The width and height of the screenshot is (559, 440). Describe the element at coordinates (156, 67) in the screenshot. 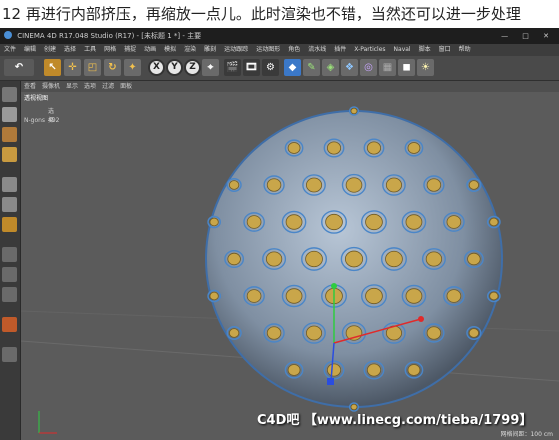

I see `x-axis-icon: X` at that location.